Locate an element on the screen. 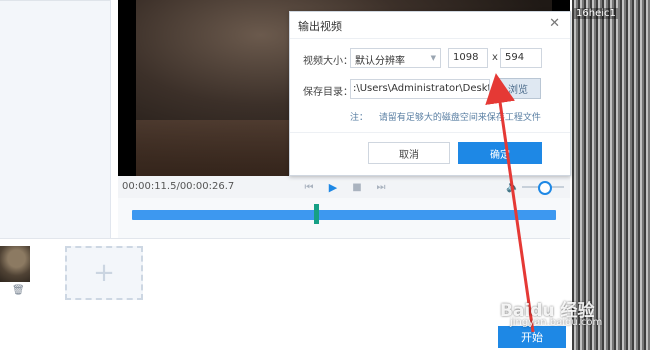 The height and width of the screenshot is (350, 650). time-display: 00:00:11.5/00:00:26.7 is located at coordinates (178, 186).